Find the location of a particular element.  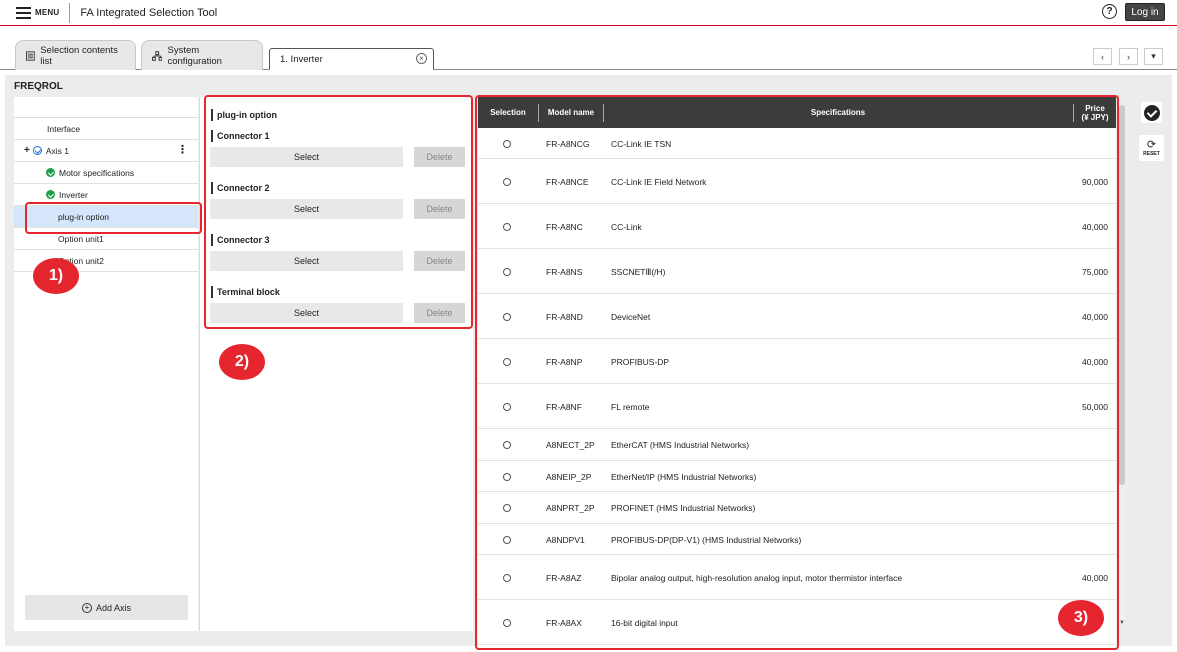

menu-label: MENU is located at coordinates (47, 12).